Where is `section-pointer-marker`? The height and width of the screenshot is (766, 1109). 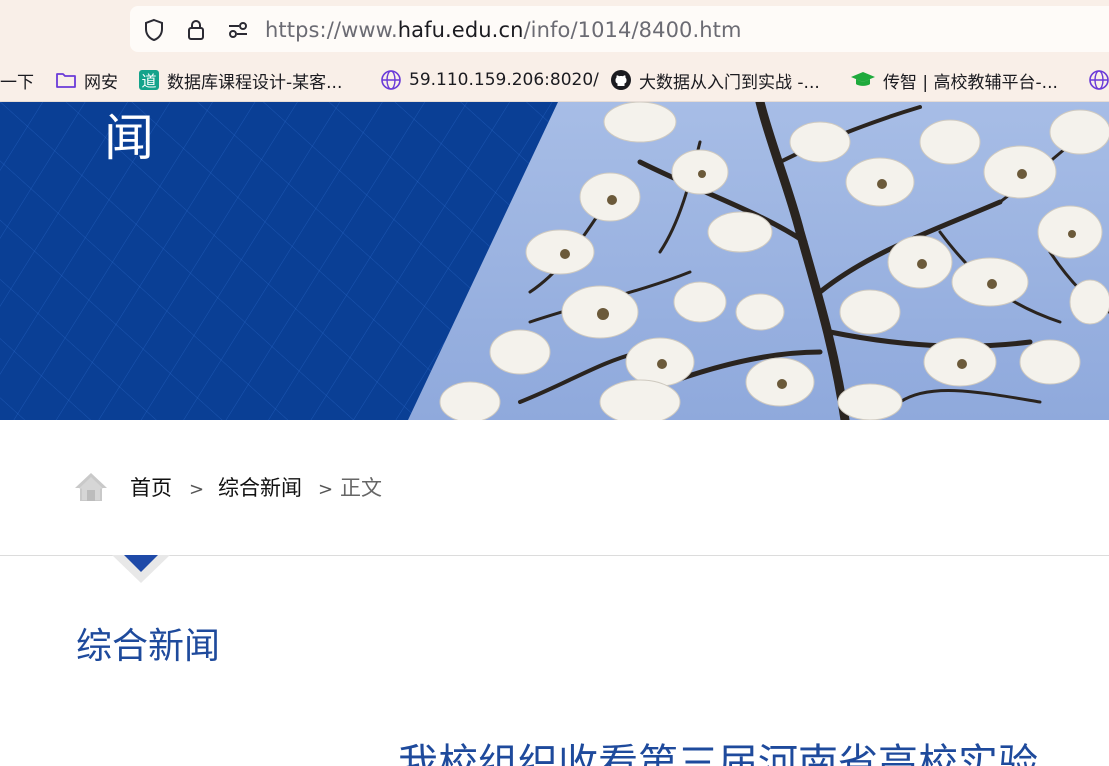 section-pointer-marker is located at coordinates (141, 569).